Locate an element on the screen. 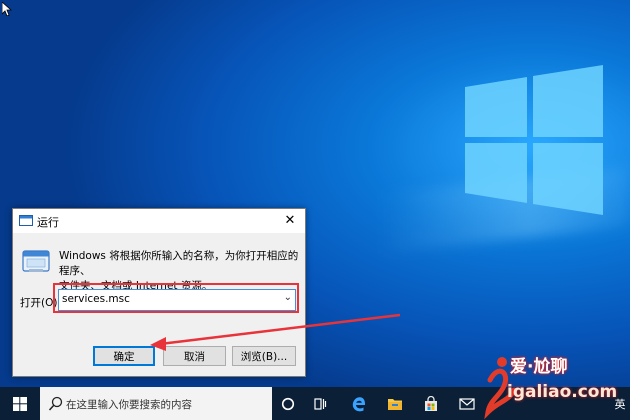  start-button is located at coordinates (20, 403).